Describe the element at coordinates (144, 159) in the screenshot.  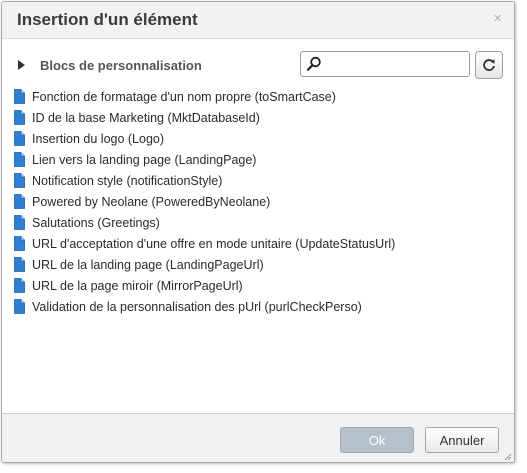
I see `list-item-label: Lien vers la landing page (LandingPage)` at that location.